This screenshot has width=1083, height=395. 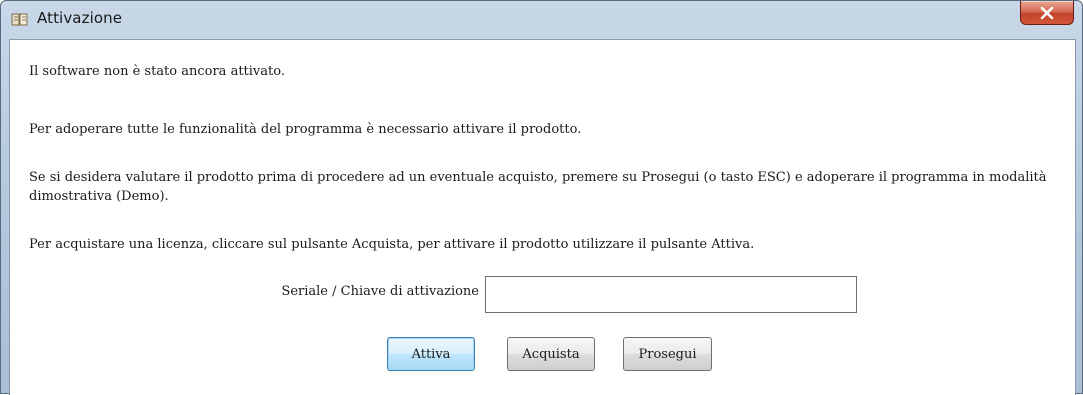 What do you see at coordinates (551, 354) in the screenshot?
I see `buy-button: Acquista` at bounding box center [551, 354].